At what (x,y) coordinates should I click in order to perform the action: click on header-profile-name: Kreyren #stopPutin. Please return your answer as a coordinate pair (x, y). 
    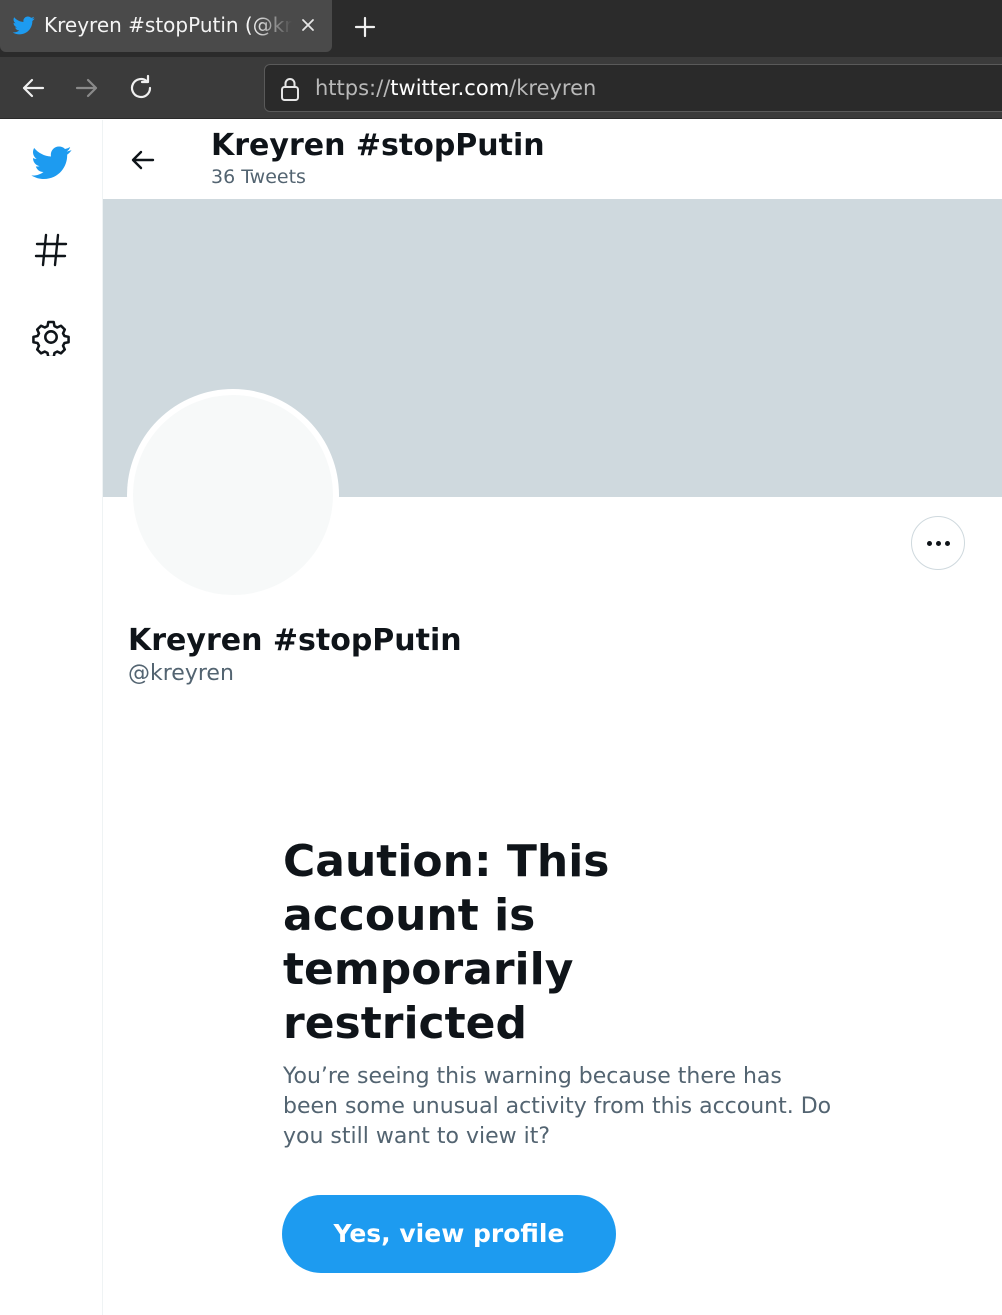
    Looking at the image, I should click on (378, 145).